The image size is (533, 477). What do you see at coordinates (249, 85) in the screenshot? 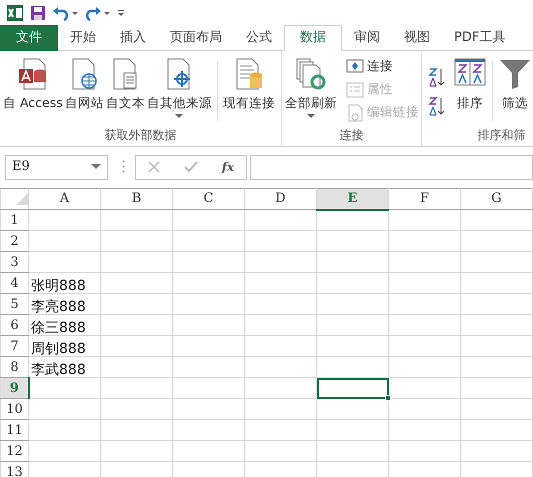
I see `ribbon-button: 现有连接` at bounding box center [249, 85].